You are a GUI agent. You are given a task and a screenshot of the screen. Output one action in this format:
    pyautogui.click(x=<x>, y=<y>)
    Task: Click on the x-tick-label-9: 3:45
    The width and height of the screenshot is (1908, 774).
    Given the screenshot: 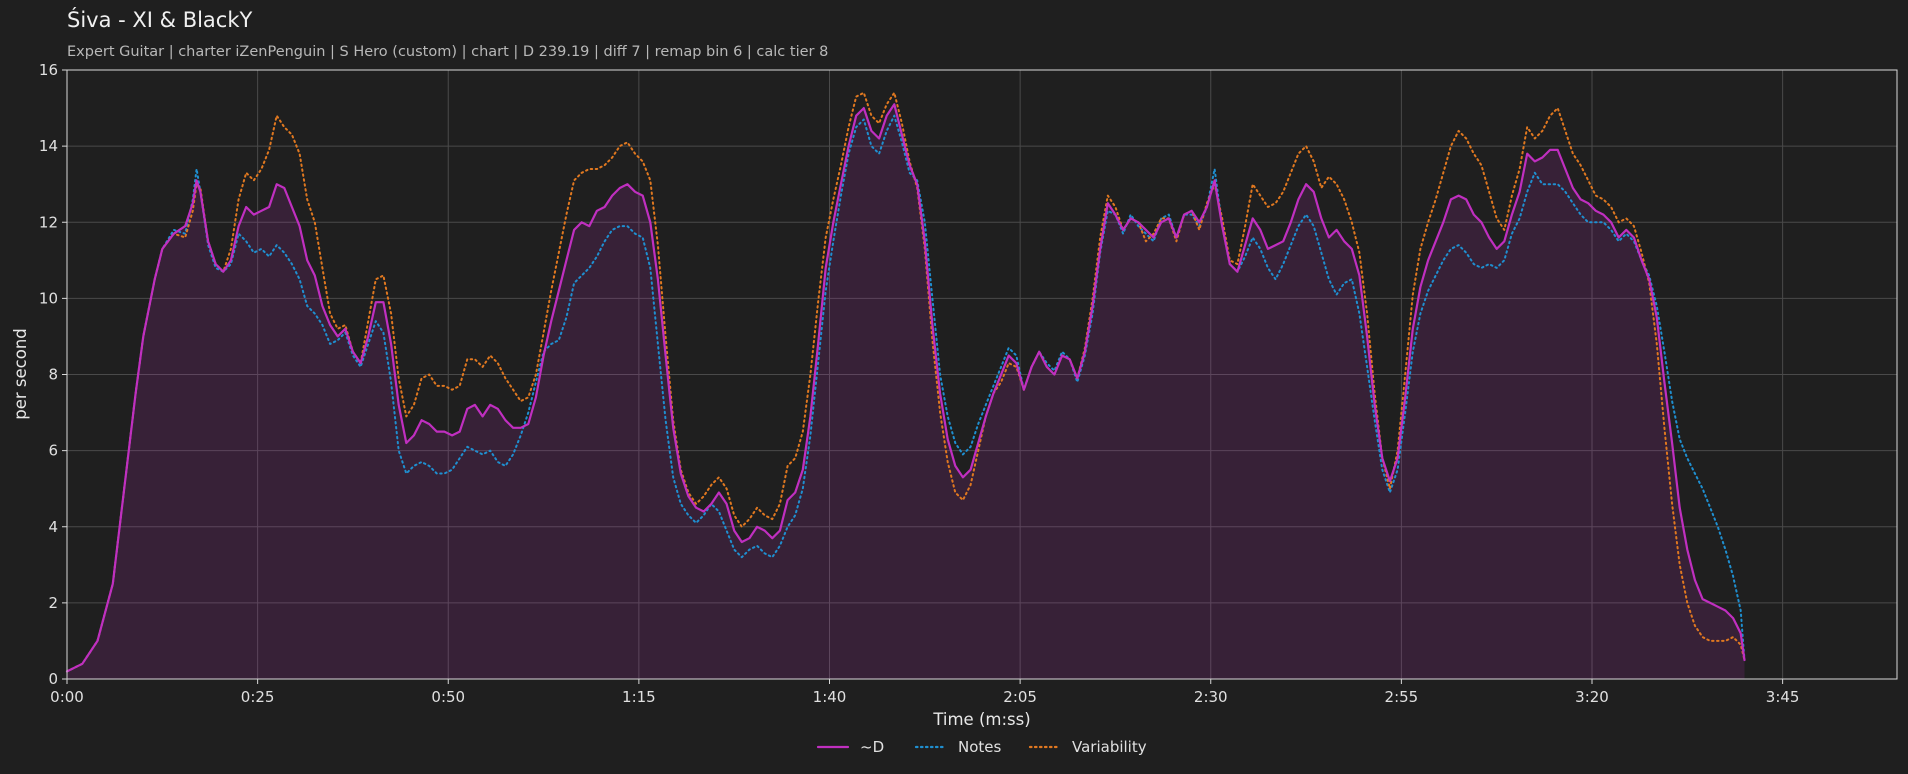 What is the action you would take?
    pyautogui.click(x=1783, y=697)
    